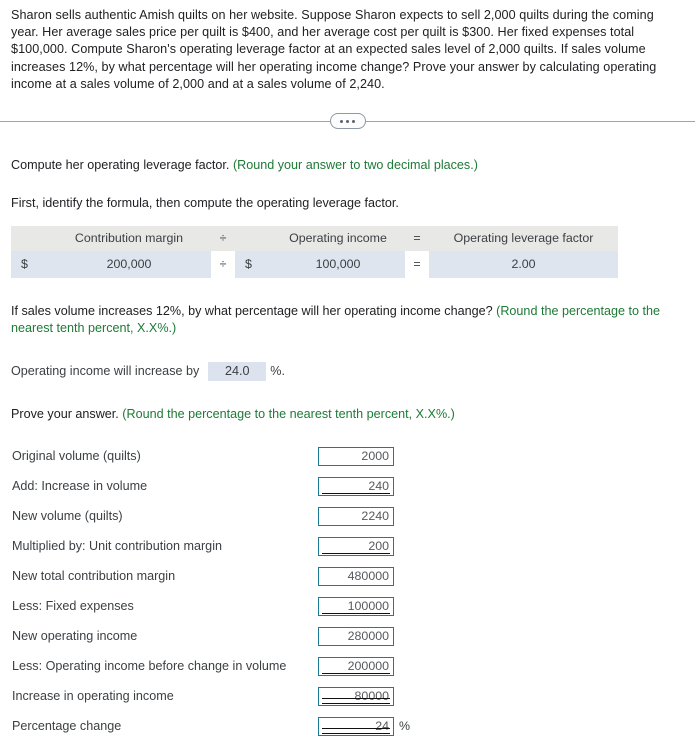 Image resolution: width=695 pixels, height=741 pixels. What do you see at coordinates (129, 264) in the screenshot?
I see `value-contribution-margin: 200,000` at bounding box center [129, 264].